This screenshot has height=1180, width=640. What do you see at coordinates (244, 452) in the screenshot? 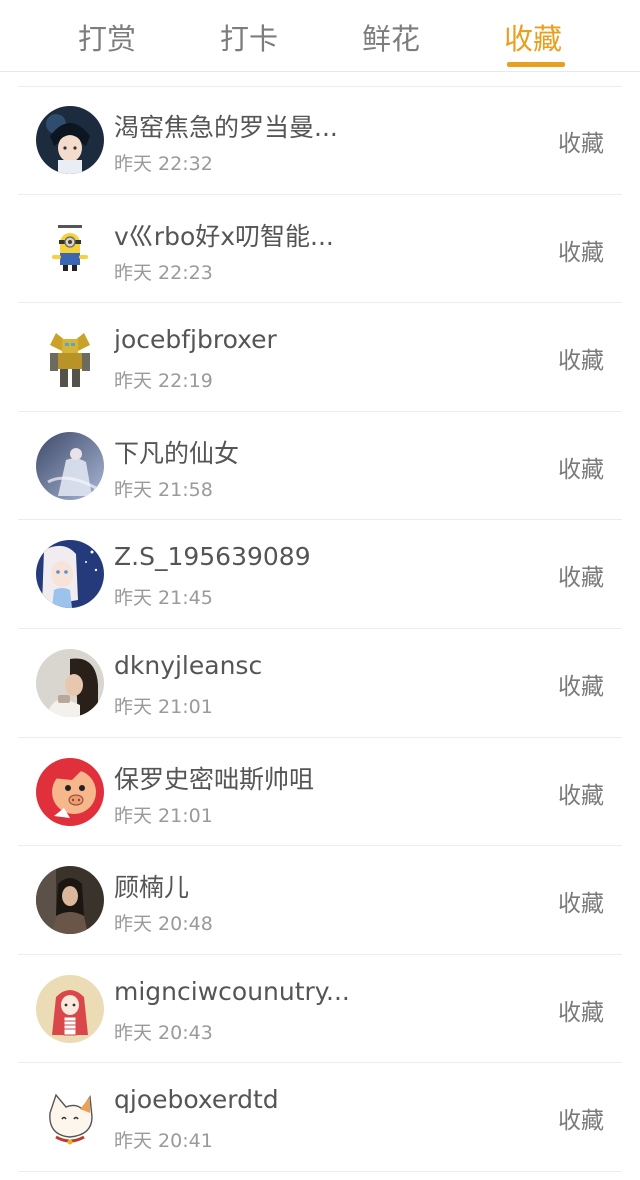
I see `user-name: 下凡的仙女` at bounding box center [244, 452].